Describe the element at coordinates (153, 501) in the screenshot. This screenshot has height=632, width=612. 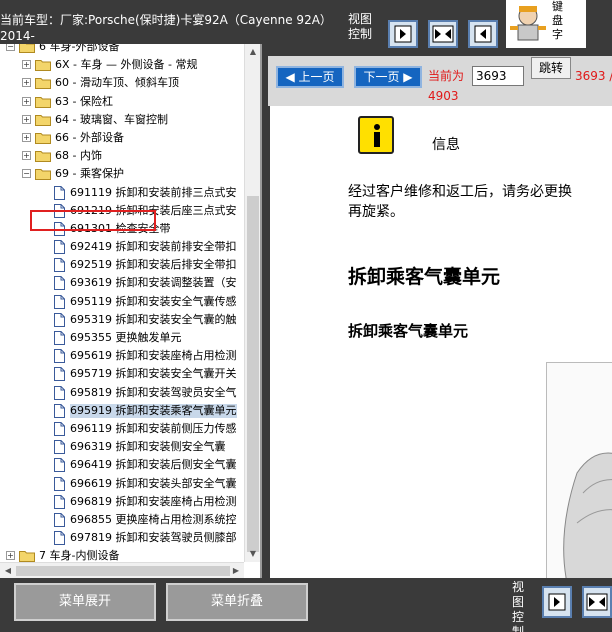
I see `tree-item-label: 696819 拆卸和安装座椅占用检测` at that location.